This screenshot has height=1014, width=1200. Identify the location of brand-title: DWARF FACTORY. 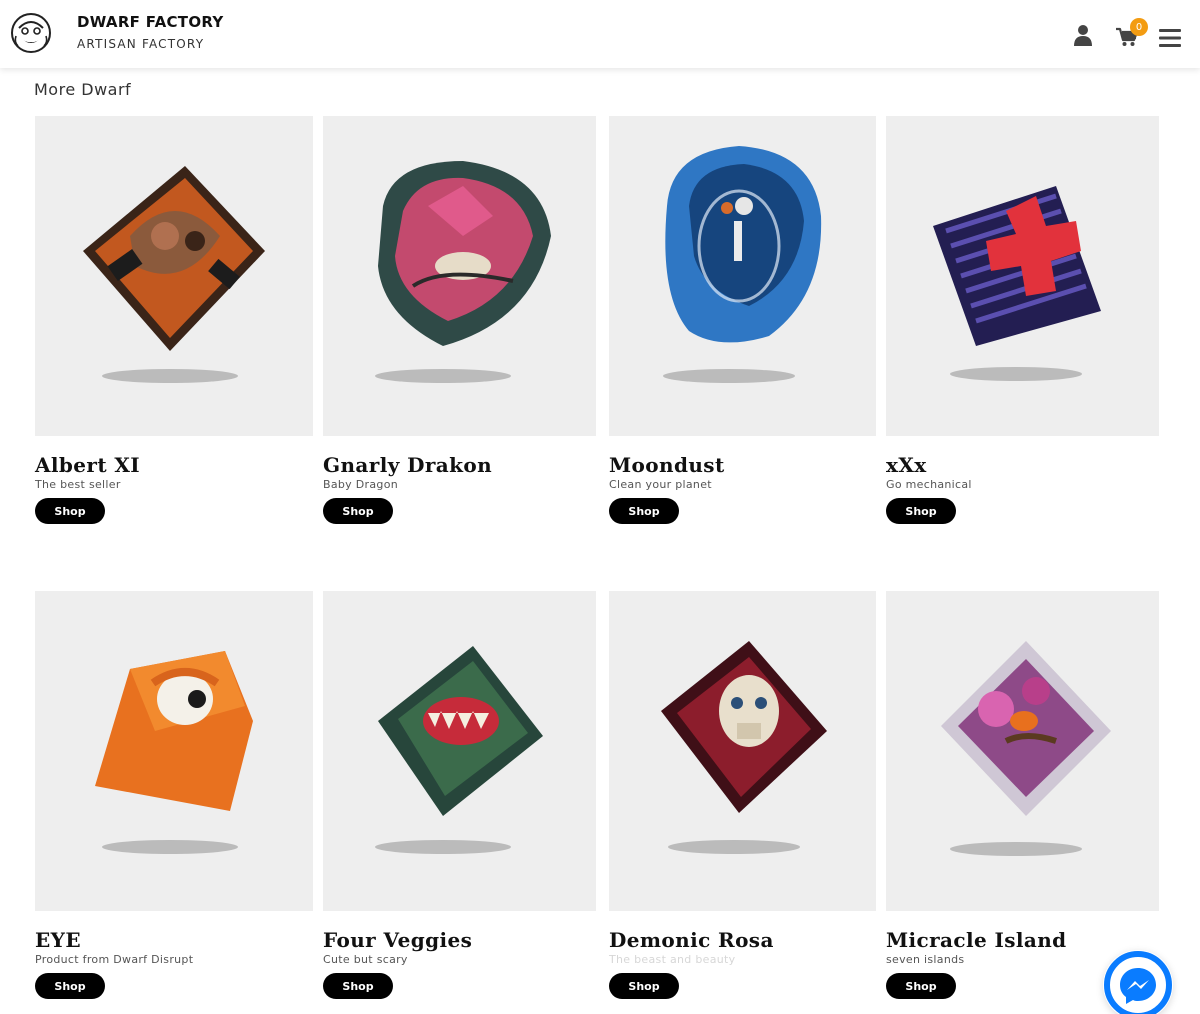
(150, 22).